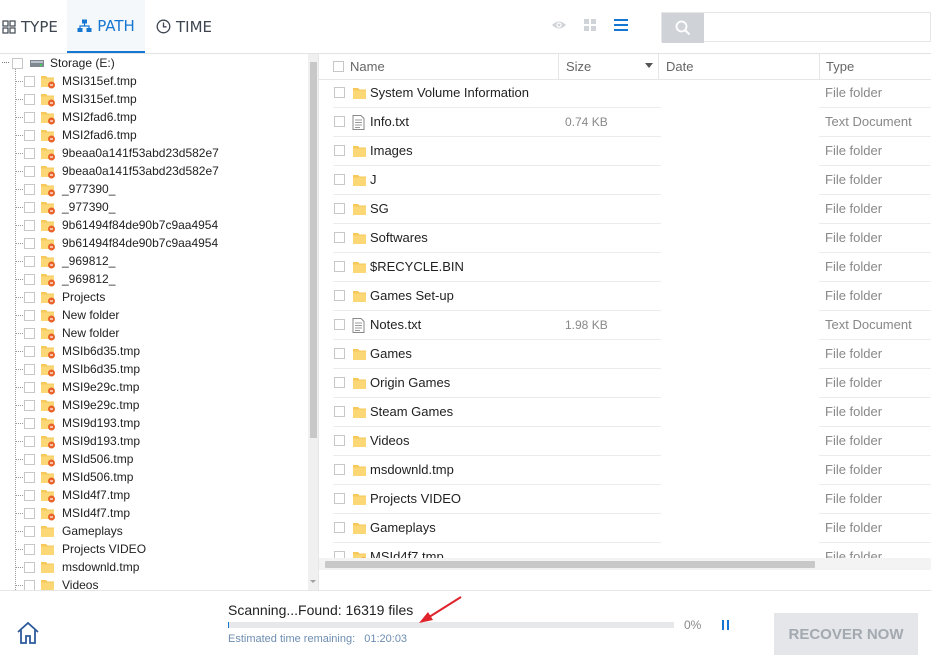 This screenshot has width=931, height=667. I want to click on table-row: msdownld.tmp File folder, so click(625, 470).